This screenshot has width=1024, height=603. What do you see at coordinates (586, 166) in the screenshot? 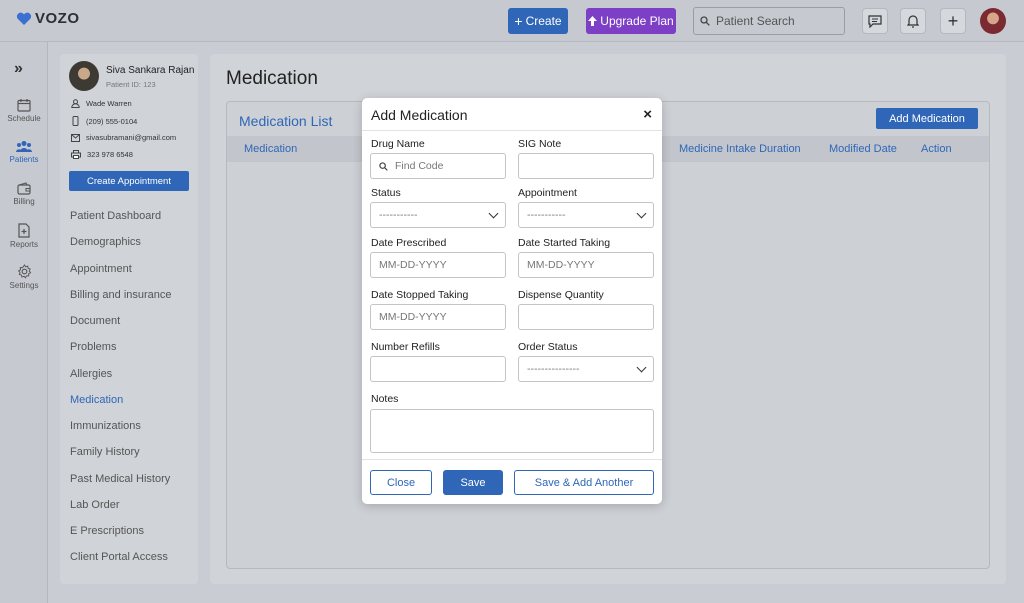
I see `sig-note-input` at bounding box center [586, 166].